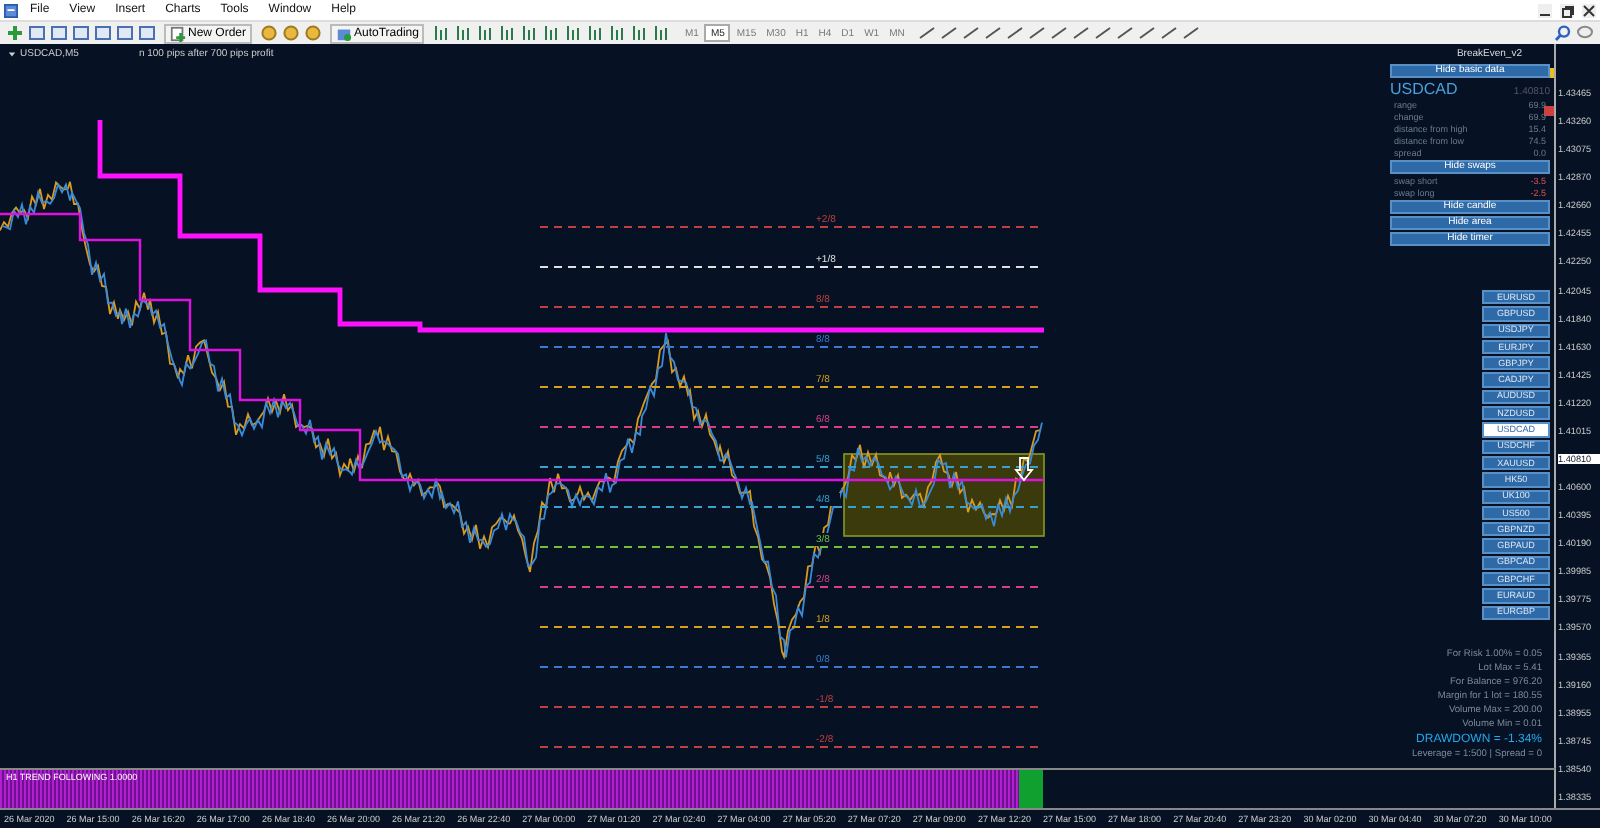 The image size is (1600, 828). What do you see at coordinates (1024, 469) in the screenshot?
I see `arrow-icon` at bounding box center [1024, 469].